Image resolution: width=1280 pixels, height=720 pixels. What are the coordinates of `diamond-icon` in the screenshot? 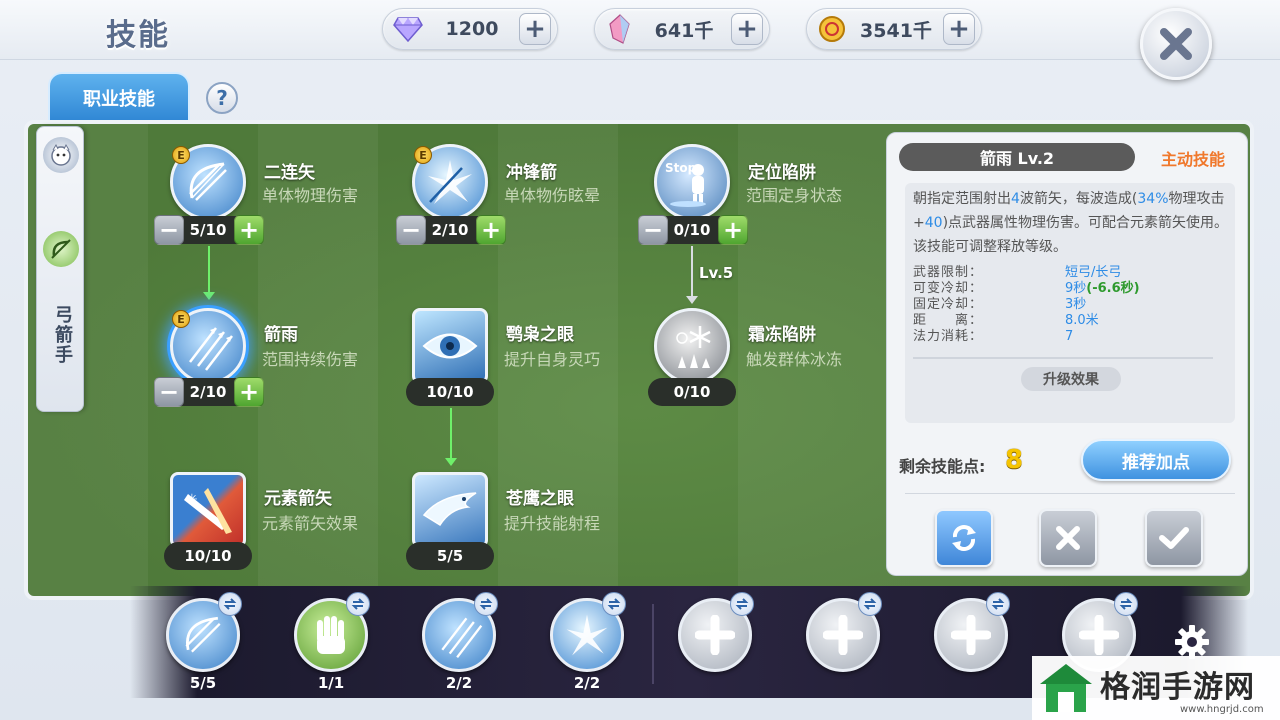 It's located at (408, 29).